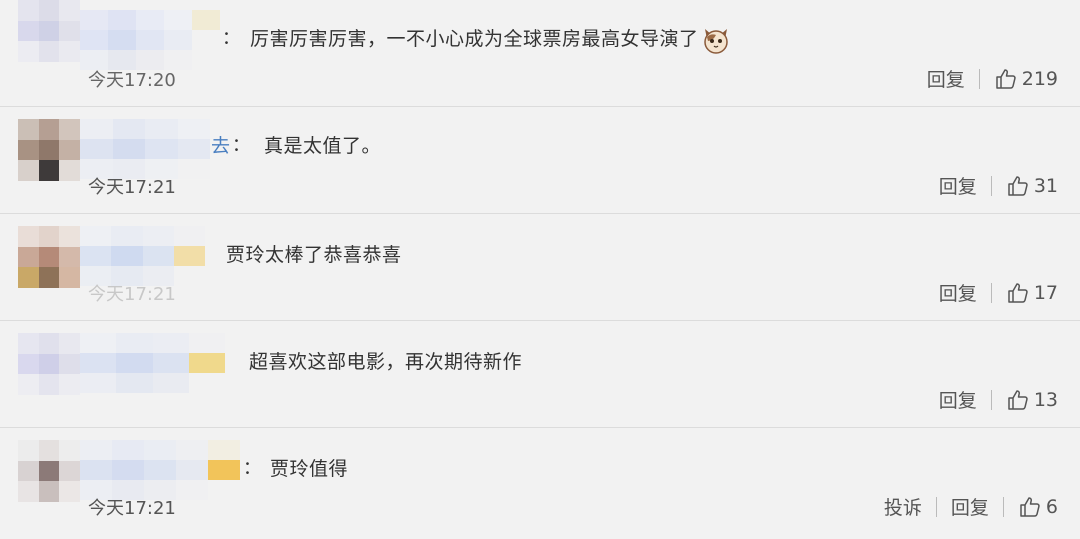  What do you see at coordinates (1045, 399) in the screenshot?
I see `like-count: 13` at bounding box center [1045, 399].